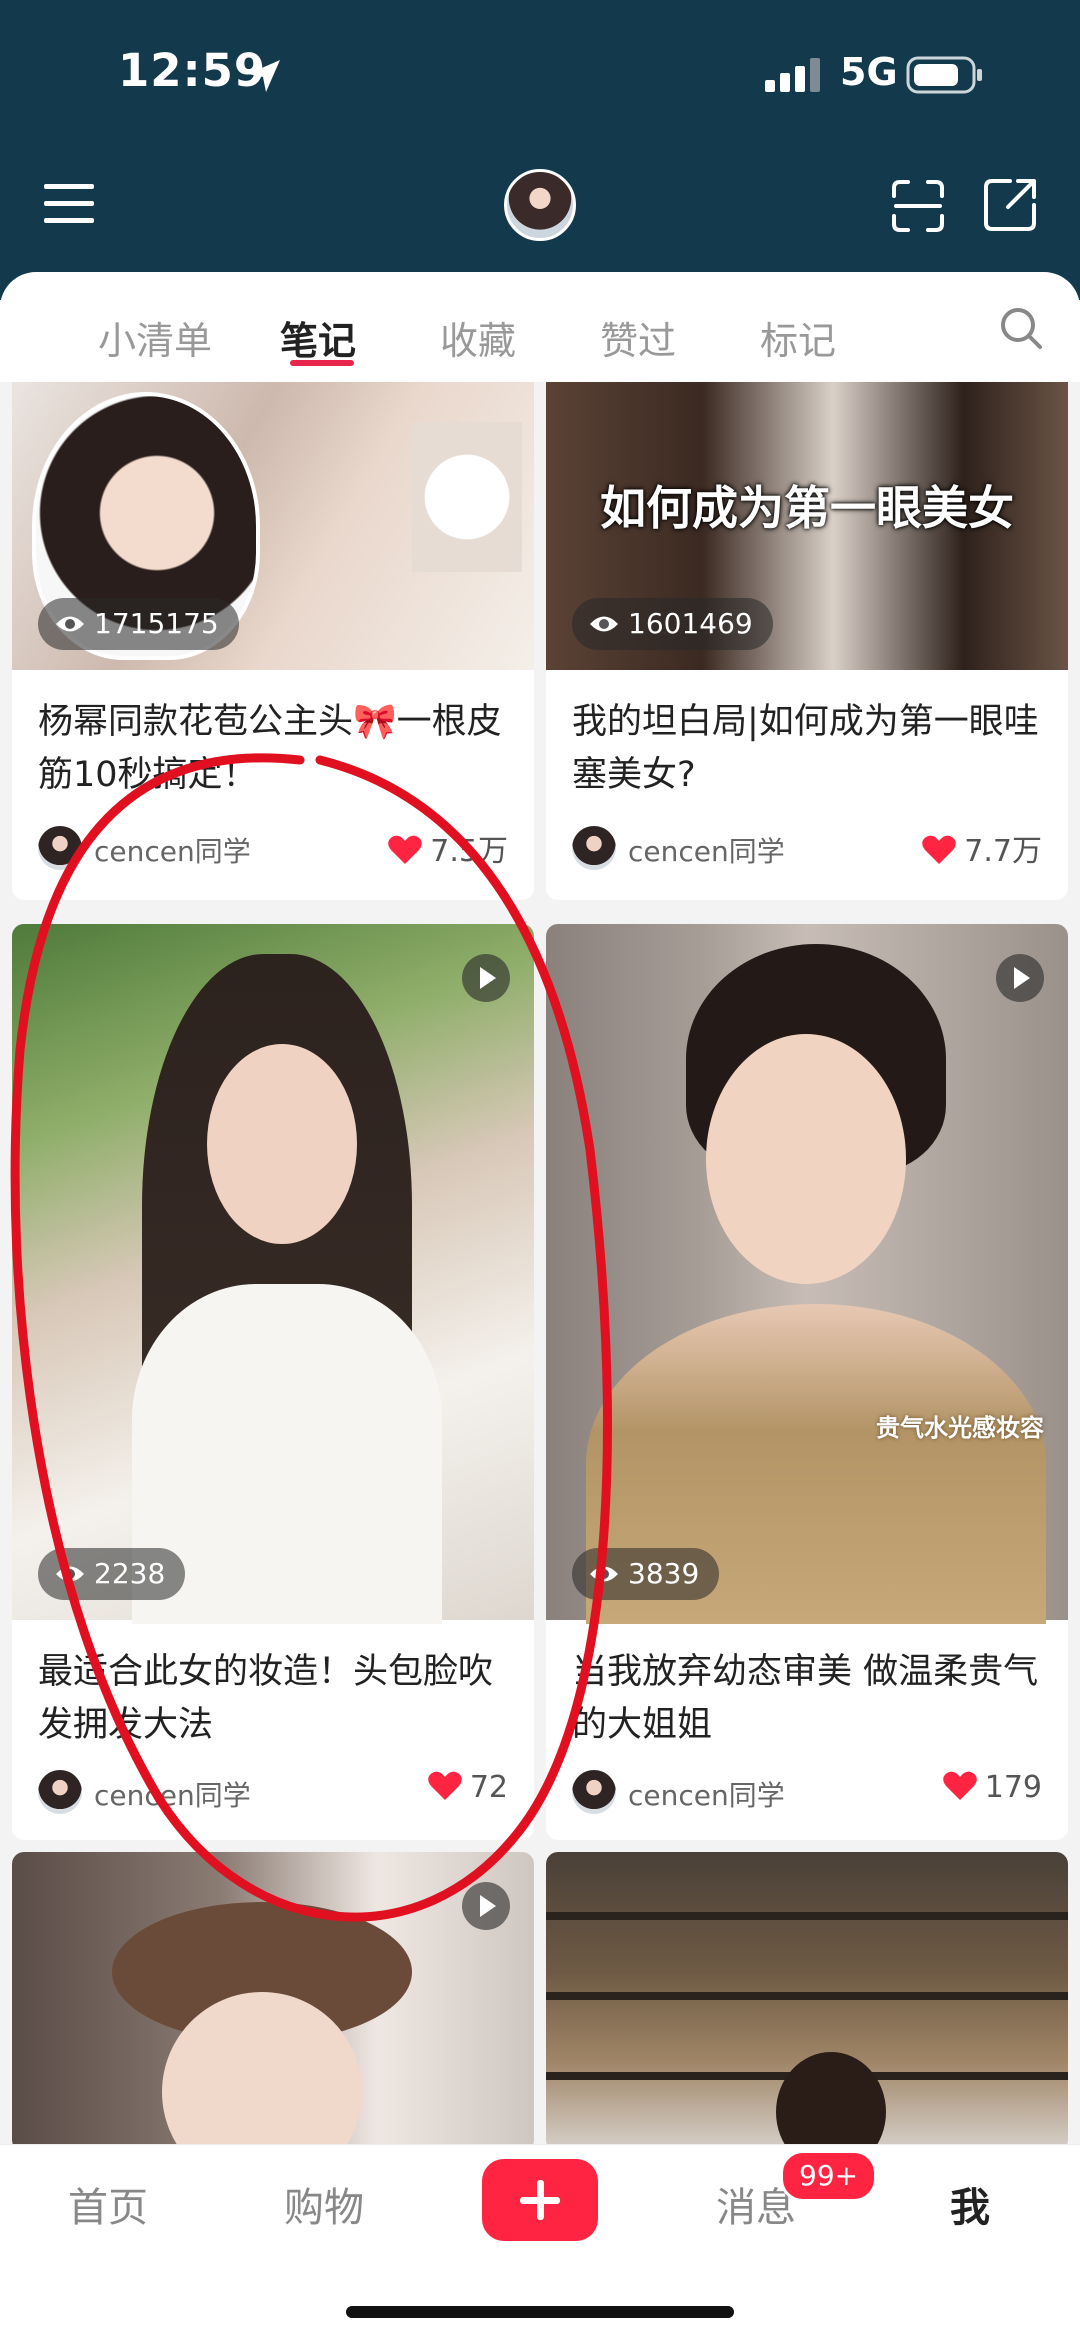 This screenshot has height=2341, width=1080. I want to click on note-title: 我的坦白局|如何成为第一眼哇塞美女?, so click(807, 749).